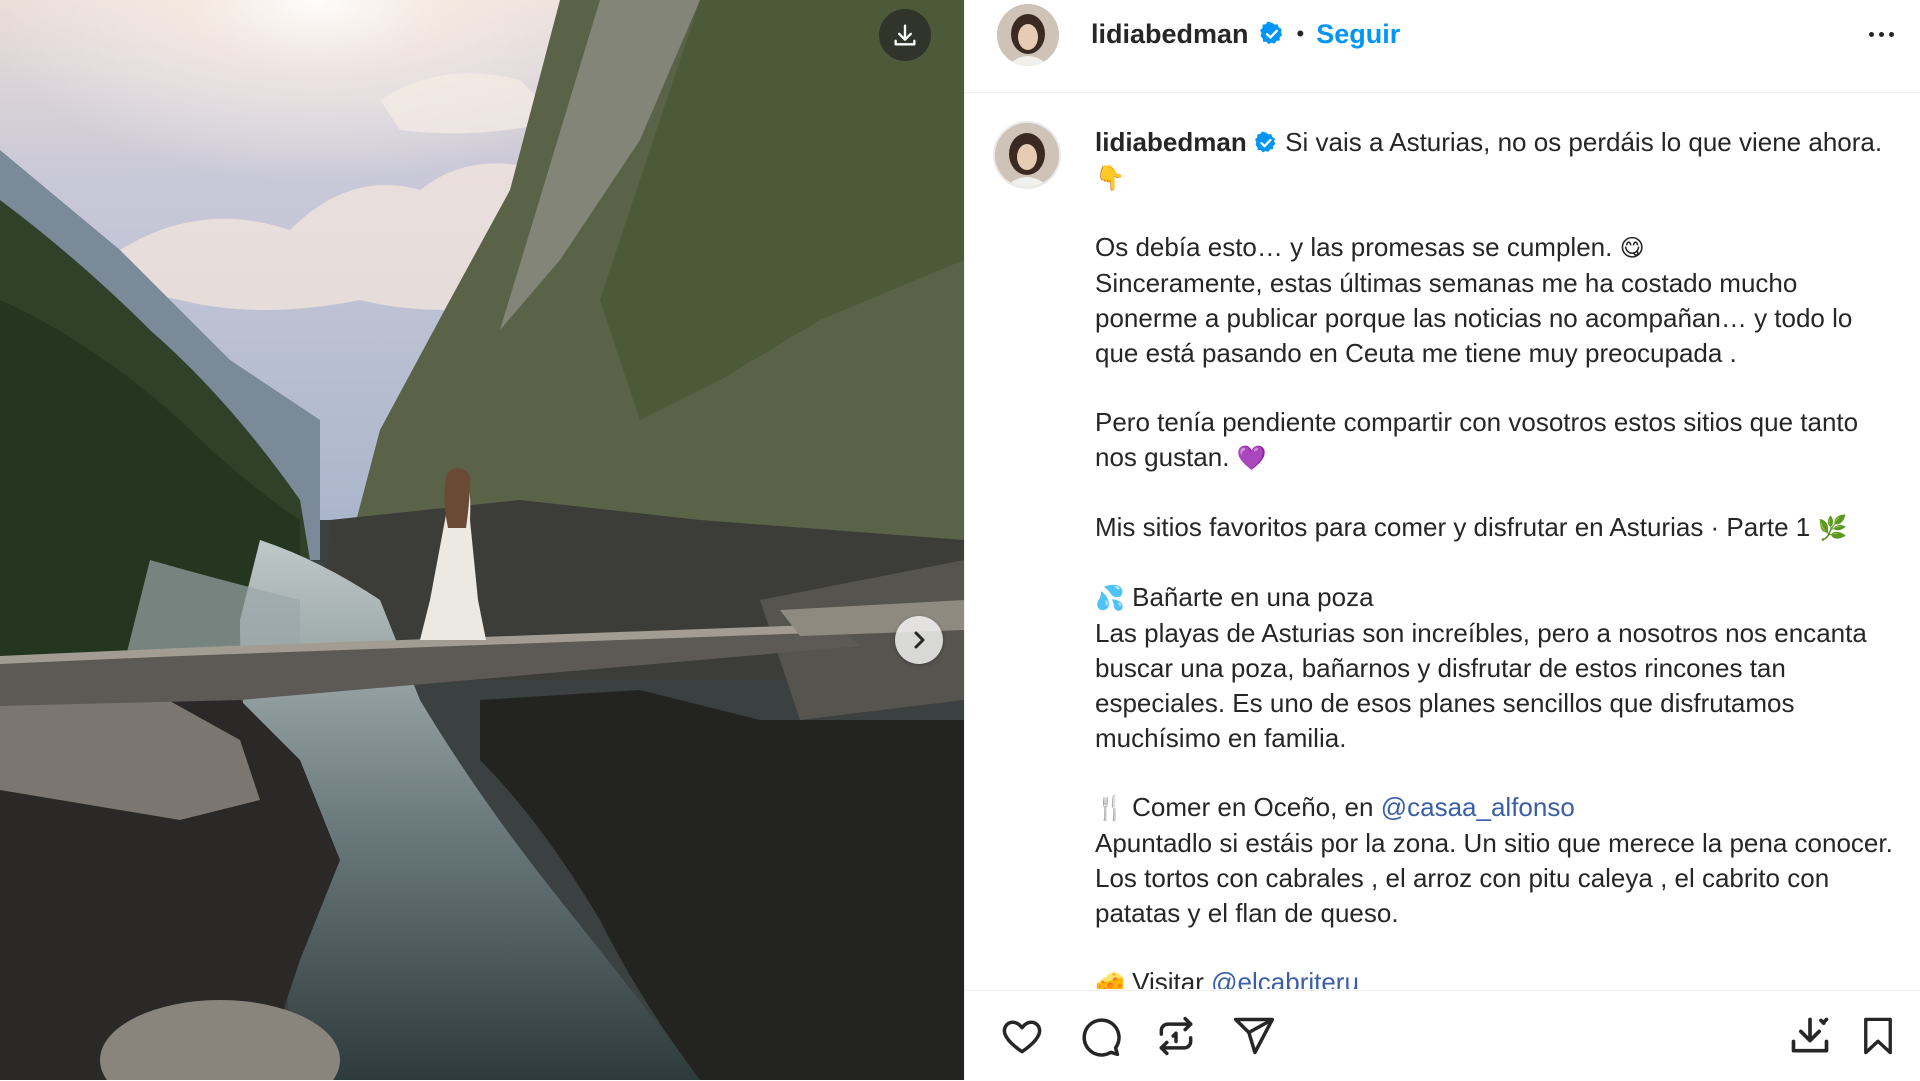 This screenshot has width=1920, height=1081. Describe the element at coordinates (1110, 178) in the screenshot. I see `pointing-down-emoji: 👇` at that location.